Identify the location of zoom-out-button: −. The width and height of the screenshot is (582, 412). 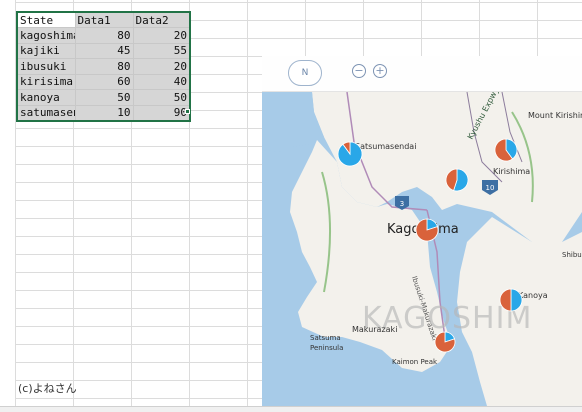
(359, 71).